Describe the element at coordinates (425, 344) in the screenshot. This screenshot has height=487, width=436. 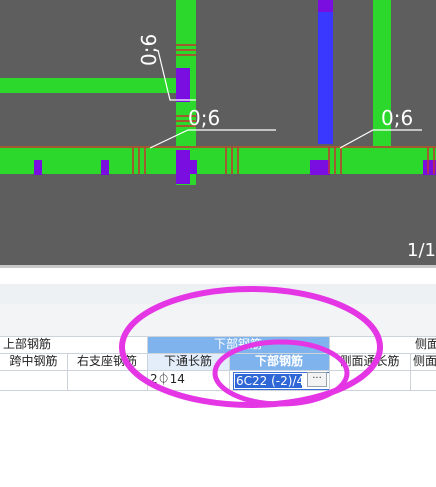
I see `group-header-side: 侧面` at that location.